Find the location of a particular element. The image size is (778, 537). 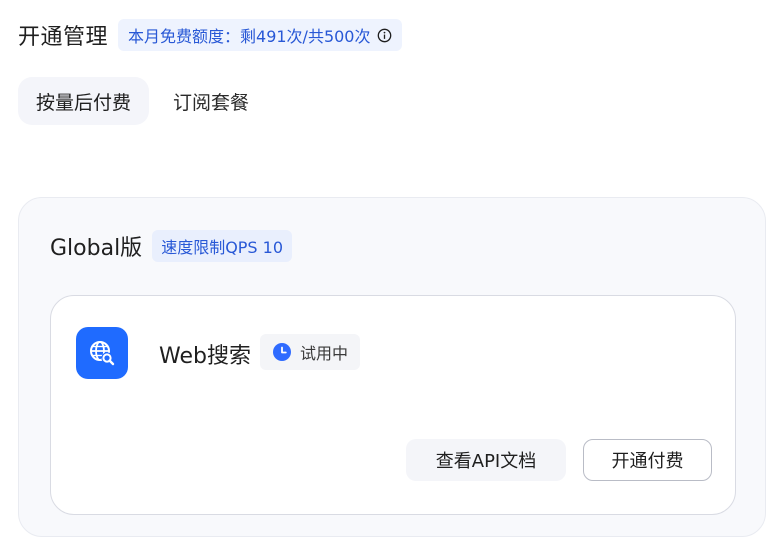

trial-status-text: 试用中 is located at coordinates (324, 353).